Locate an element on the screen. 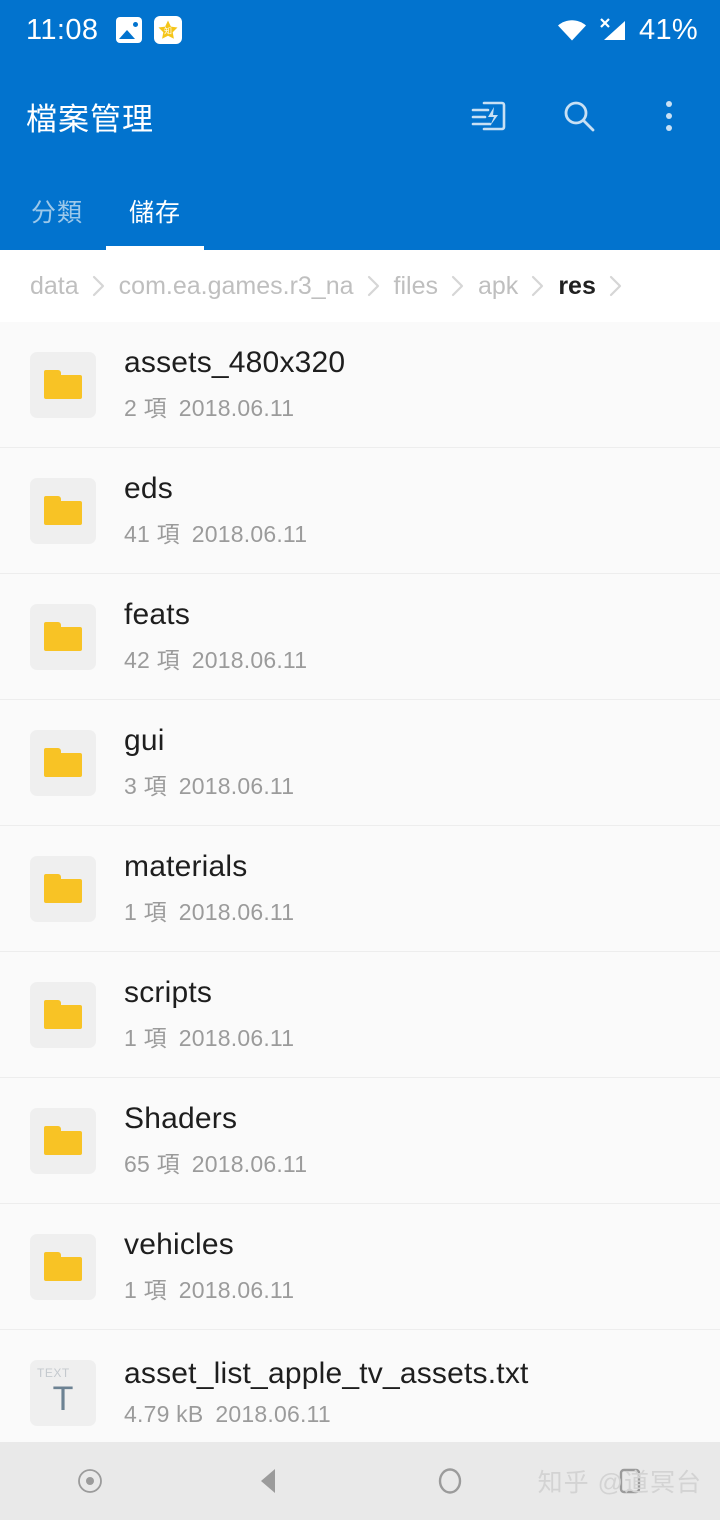 The width and height of the screenshot is (720, 1520). overflow-menu-icon is located at coordinates (669, 116).